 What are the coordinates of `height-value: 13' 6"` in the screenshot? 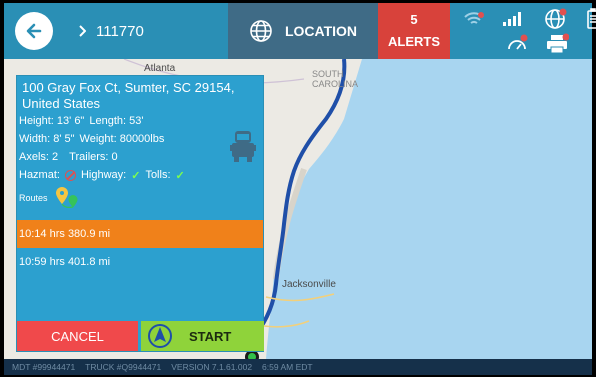 It's located at (70, 121).